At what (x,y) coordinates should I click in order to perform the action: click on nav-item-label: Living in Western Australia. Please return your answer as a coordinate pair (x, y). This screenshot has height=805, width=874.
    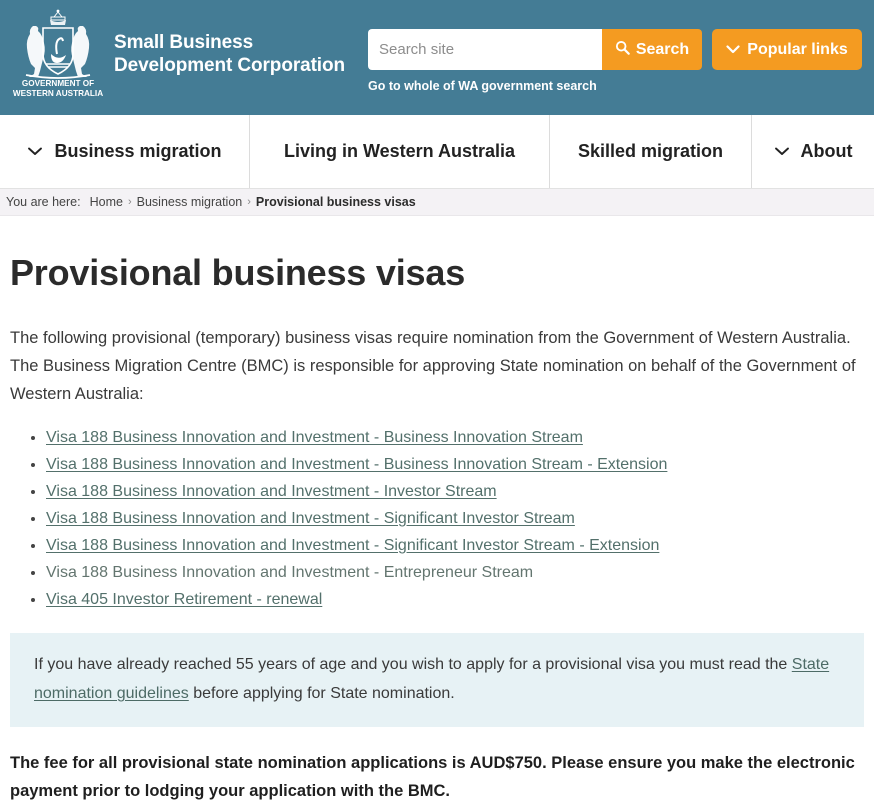
    Looking at the image, I should click on (399, 151).